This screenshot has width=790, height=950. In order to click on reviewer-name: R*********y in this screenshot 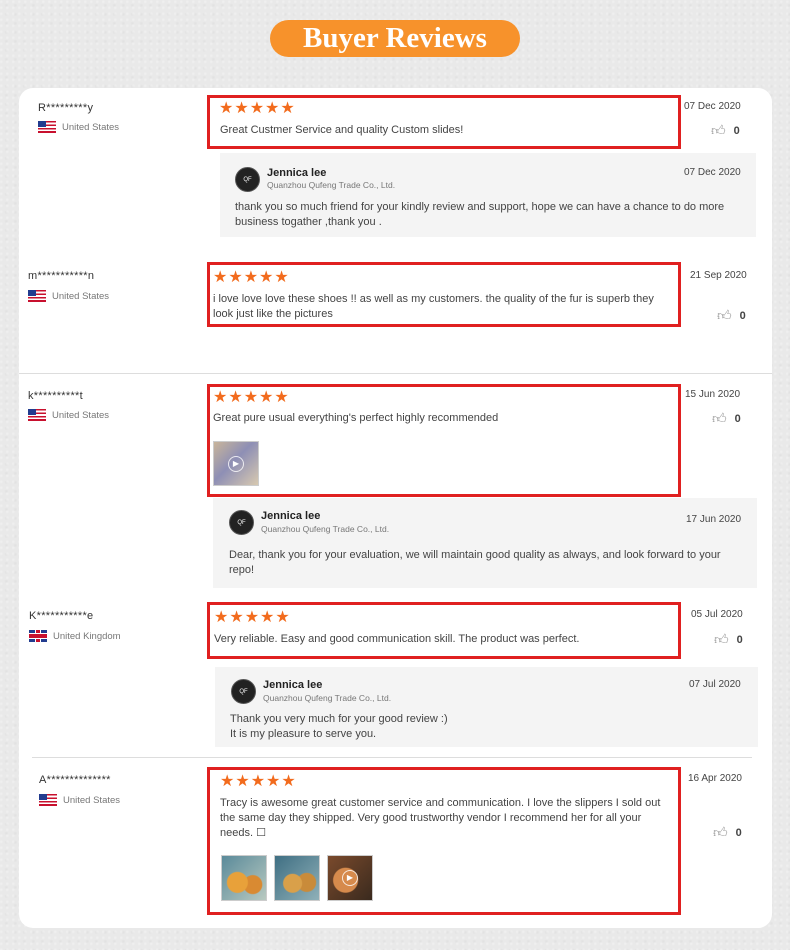, I will do `click(66, 108)`.